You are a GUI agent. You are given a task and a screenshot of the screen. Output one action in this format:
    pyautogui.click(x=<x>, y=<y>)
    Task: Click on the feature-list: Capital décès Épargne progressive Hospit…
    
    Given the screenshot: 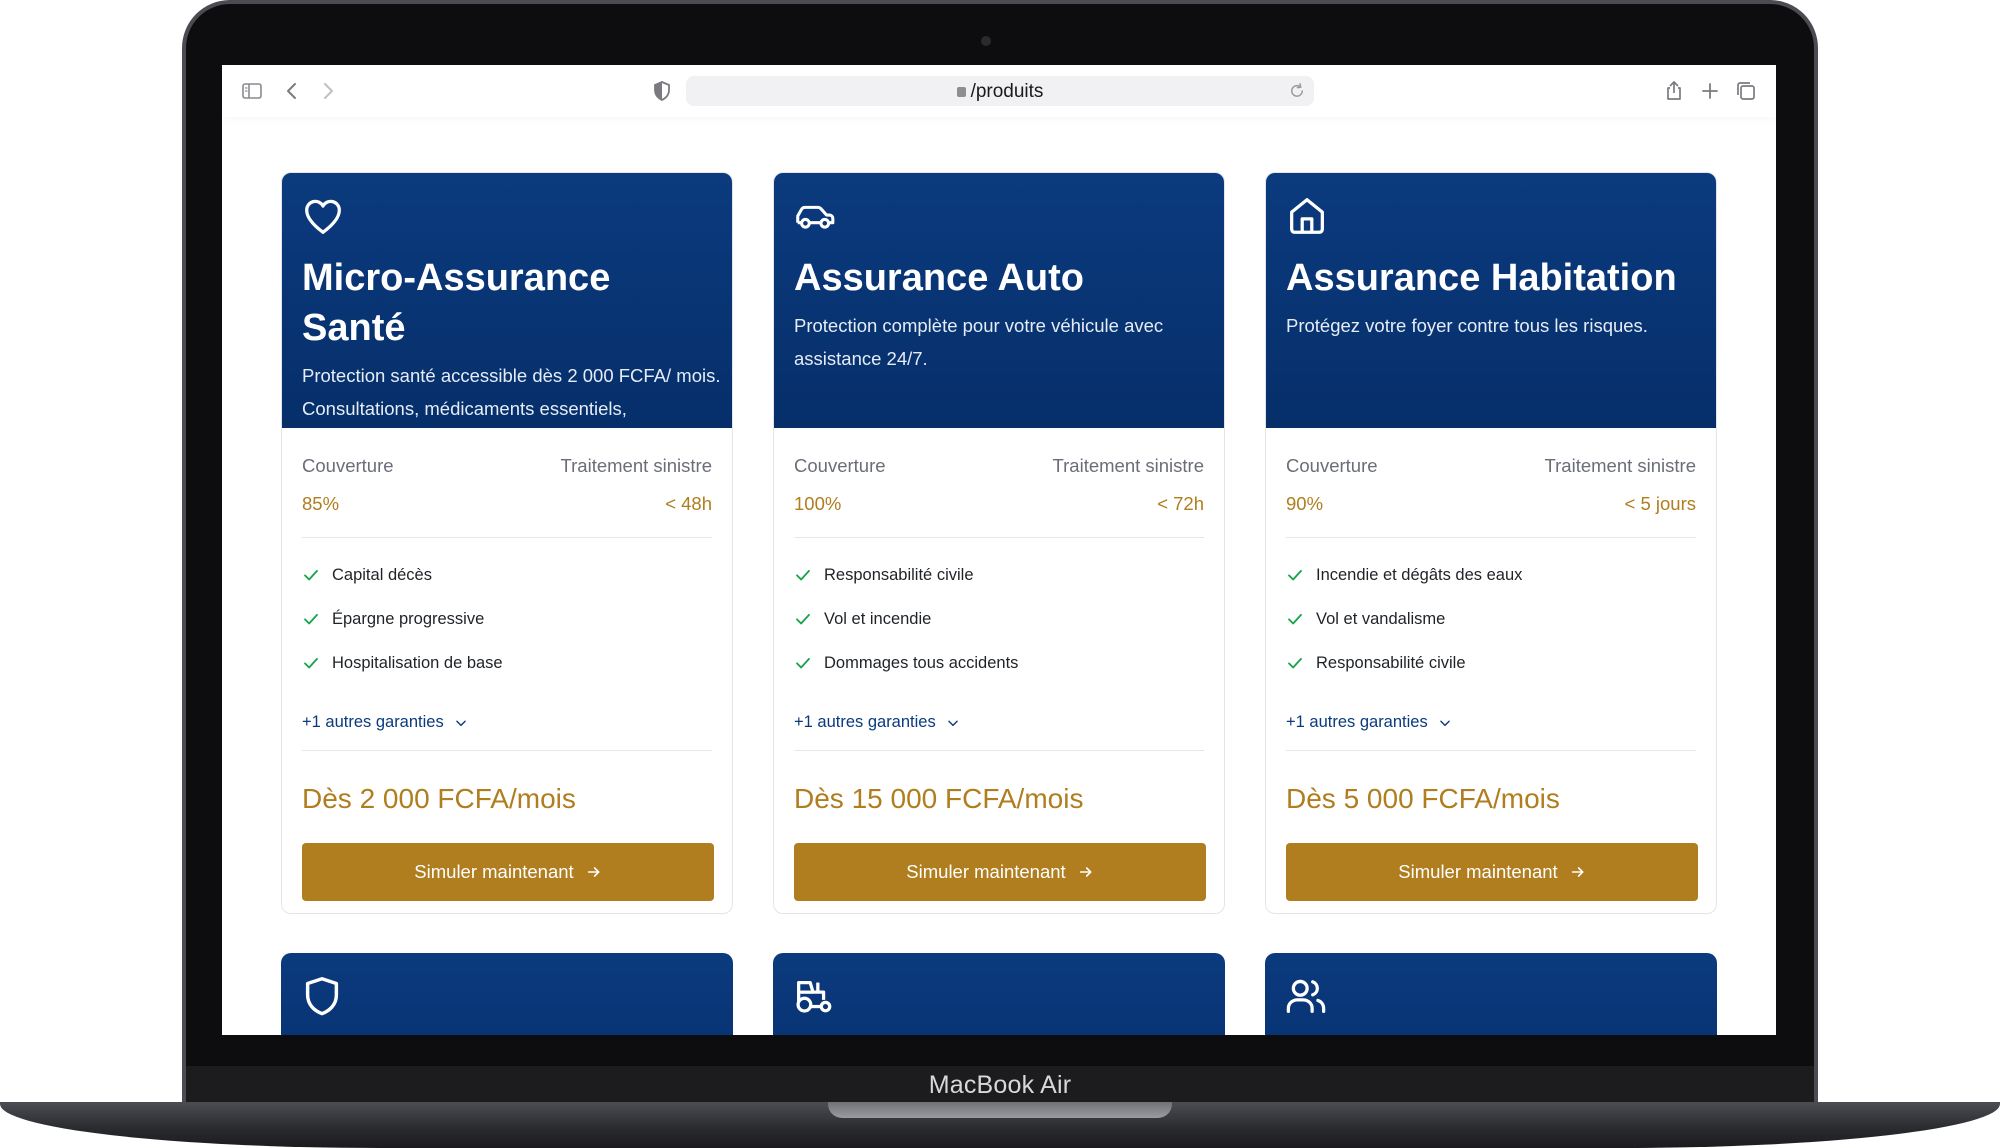 What is the action you would take?
    pyautogui.click(x=402, y=619)
    